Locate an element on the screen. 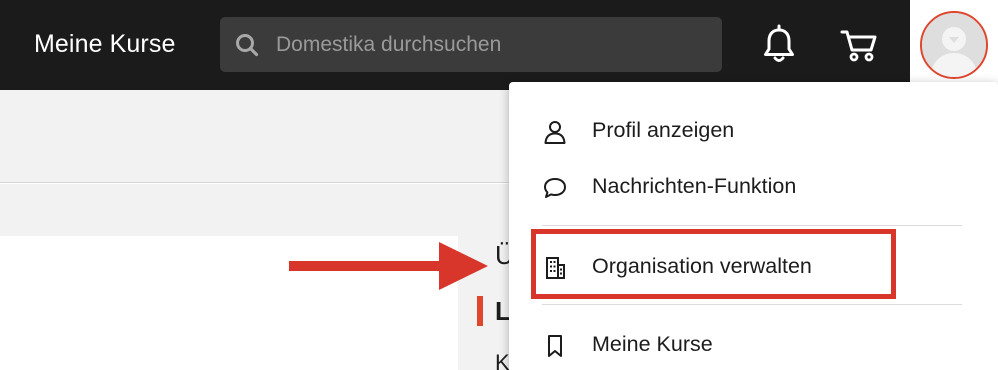 Image resolution: width=998 pixels, height=370 pixels. menu-item-manage-organisation: Organisation verwalten is located at coordinates (753, 267).